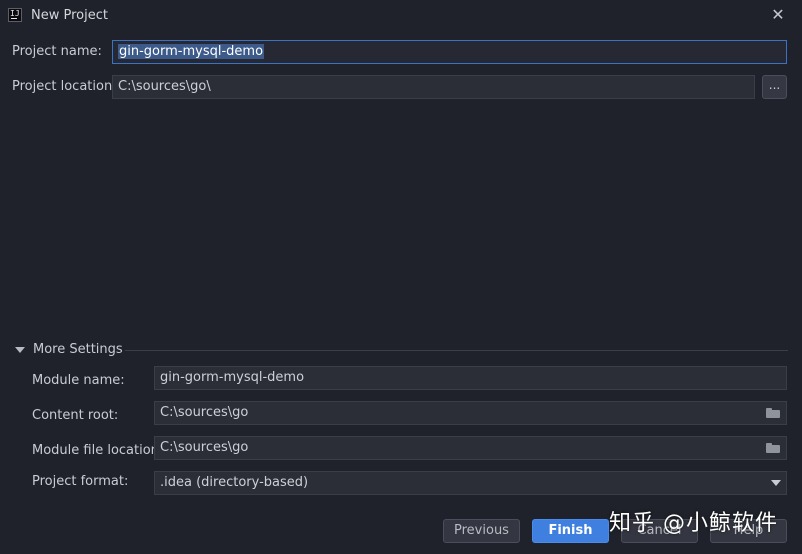 Image resolution: width=802 pixels, height=554 pixels. I want to click on close-icon: ✕, so click(778, 15).